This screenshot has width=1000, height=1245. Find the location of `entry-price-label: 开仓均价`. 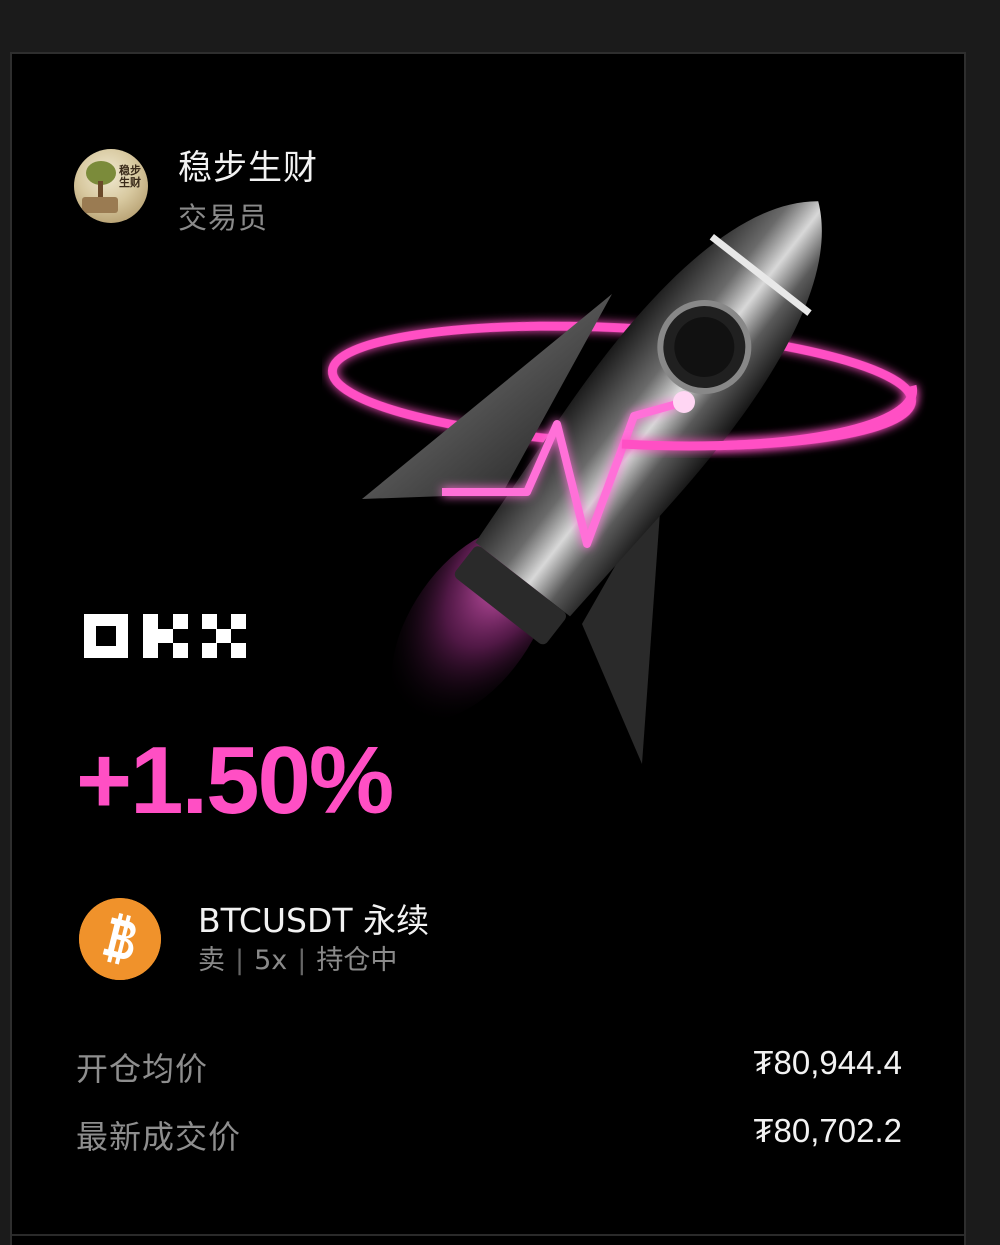

entry-price-label: 开仓均价 is located at coordinates (142, 1069).